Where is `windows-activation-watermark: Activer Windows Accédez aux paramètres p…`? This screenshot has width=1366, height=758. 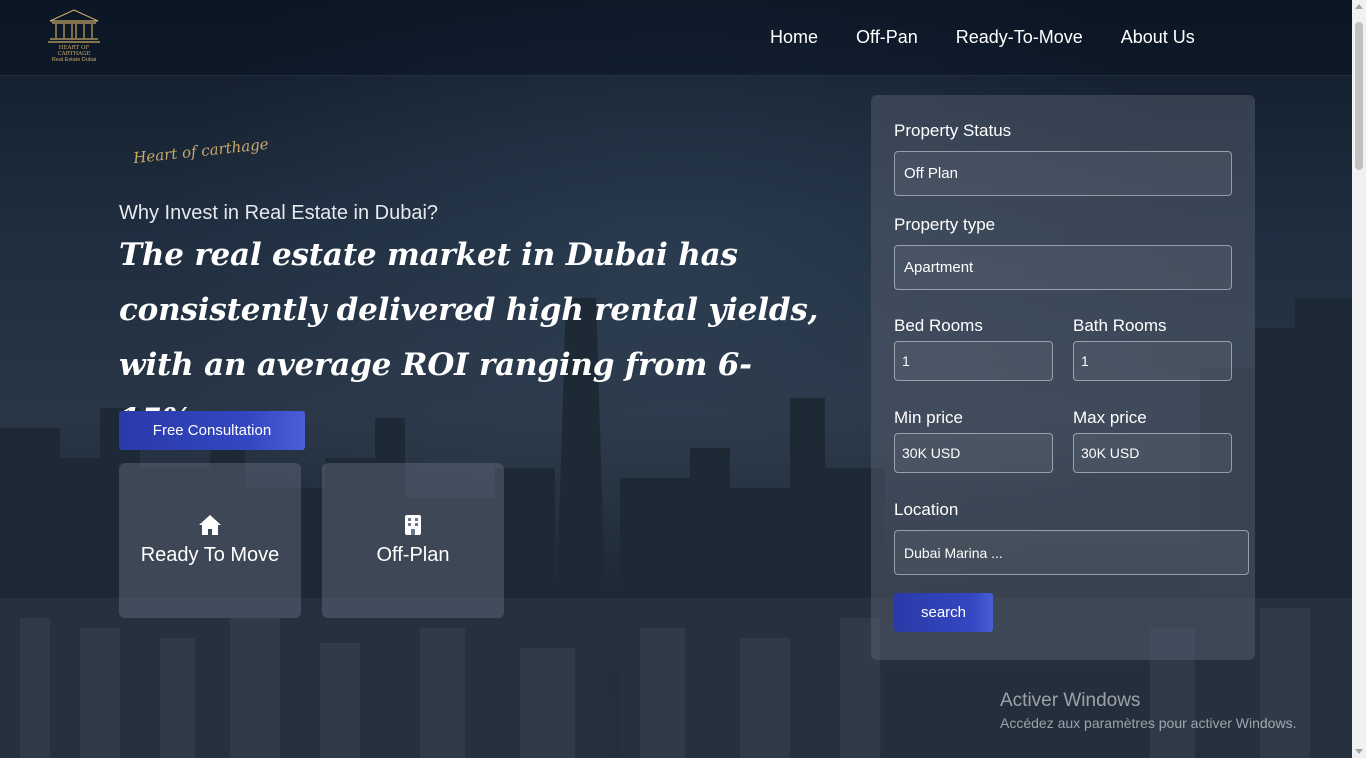
windows-activation-watermark: Activer Windows Accédez aux paramètres p… is located at coordinates (1148, 710).